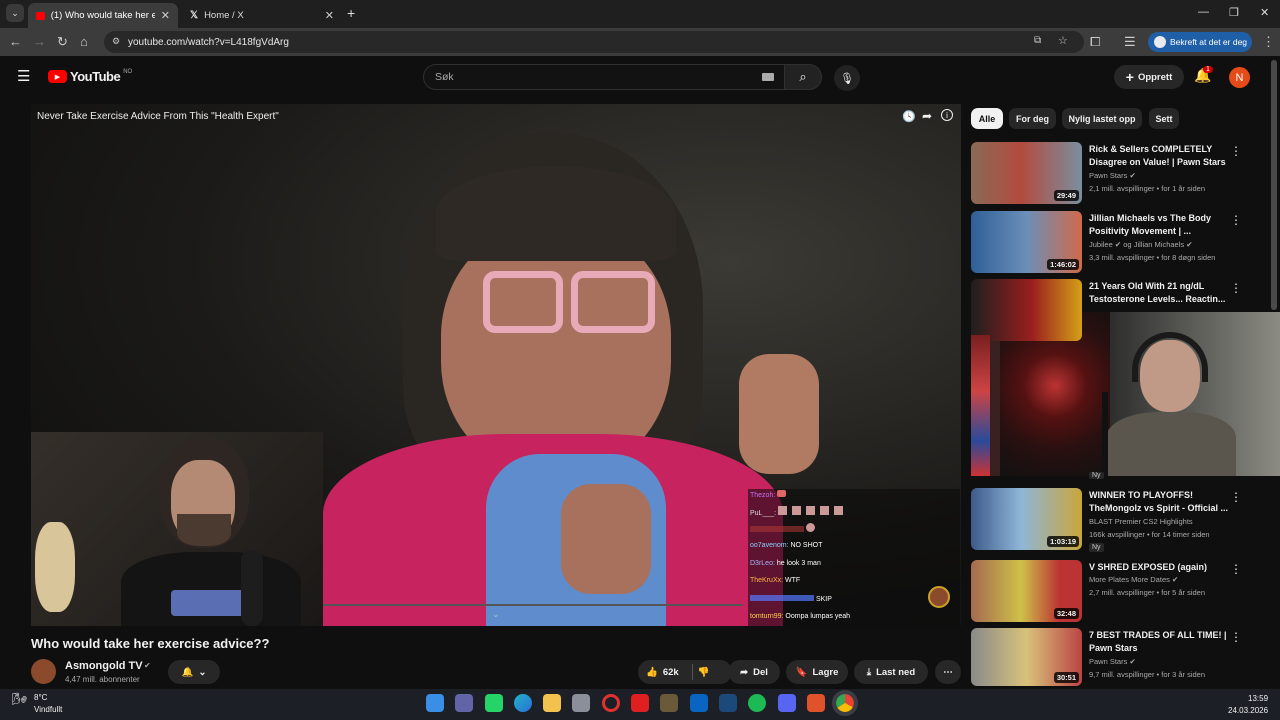 Image resolution: width=1280 pixels, height=720 pixels. Describe the element at coordinates (15, 13) in the screenshot. I see `tab-list-chevron-icon: ⌄` at that location.